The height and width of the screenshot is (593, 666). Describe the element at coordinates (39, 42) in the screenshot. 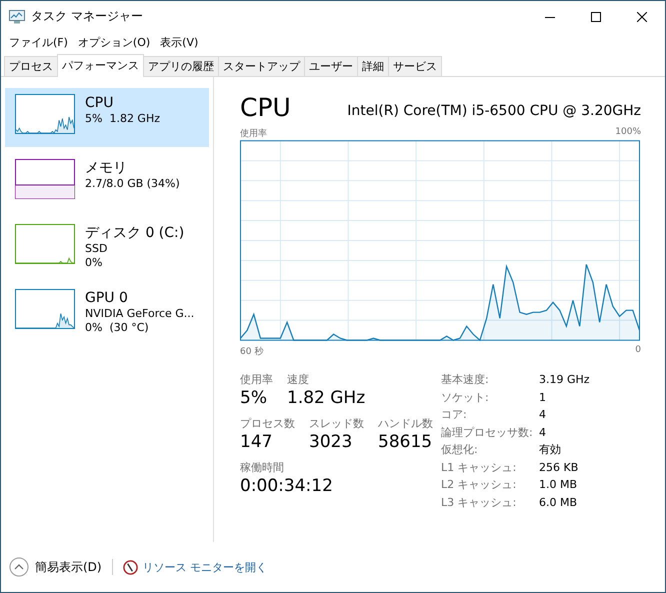

I see `menu-item: ファイル(F)` at that location.